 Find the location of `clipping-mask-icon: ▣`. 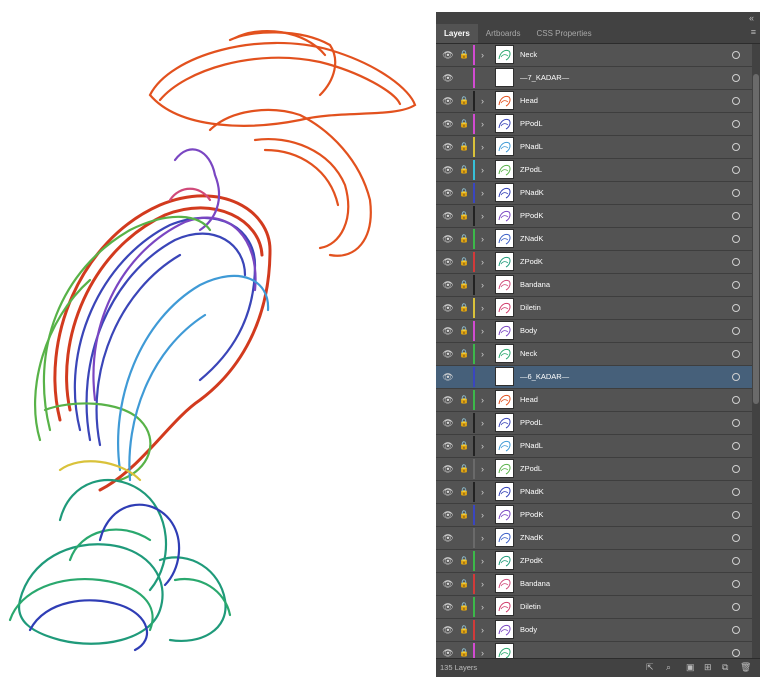

clipping-mask-icon: ▣ is located at coordinates (690, 667).